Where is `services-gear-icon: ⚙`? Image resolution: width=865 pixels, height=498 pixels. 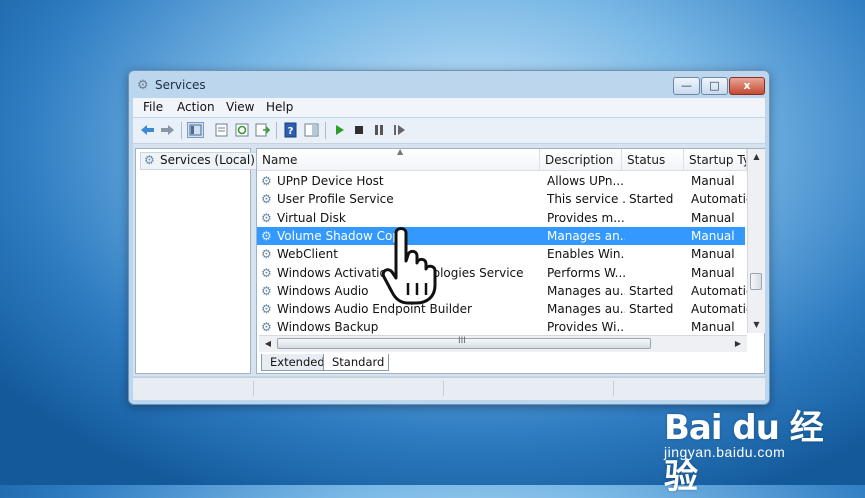 services-gear-icon: ⚙ is located at coordinates (143, 85).